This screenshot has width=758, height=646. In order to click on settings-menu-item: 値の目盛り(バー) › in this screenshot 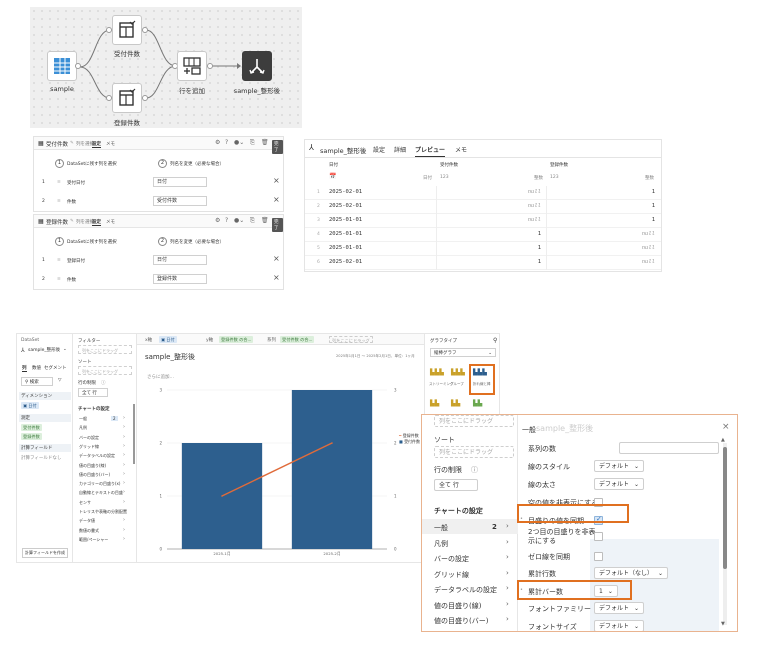, I will do `click(470, 621)`.